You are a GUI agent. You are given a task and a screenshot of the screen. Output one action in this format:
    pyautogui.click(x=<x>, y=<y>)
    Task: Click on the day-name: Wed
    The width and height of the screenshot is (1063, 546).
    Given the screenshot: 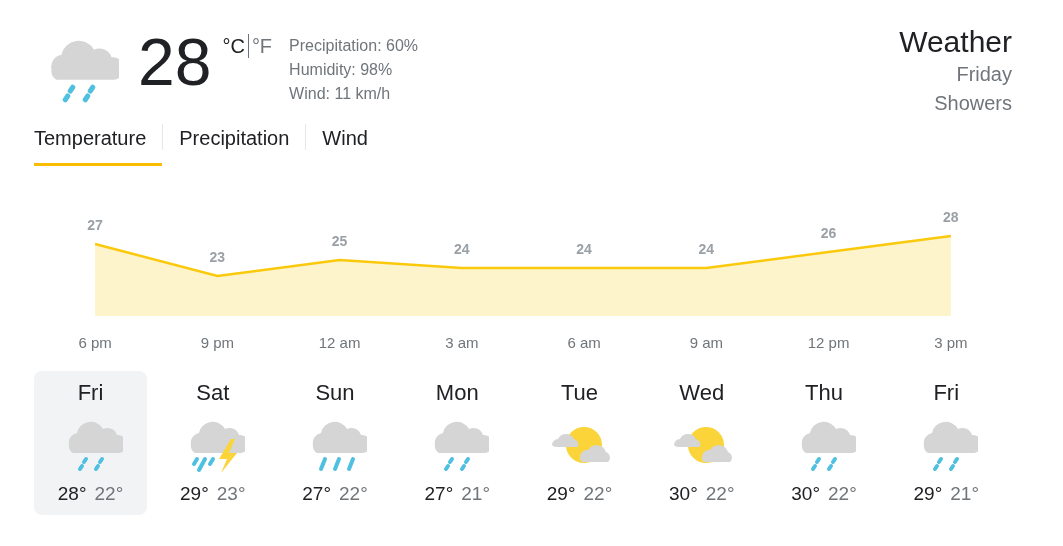 What is the action you would take?
    pyautogui.click(x=702, y=392)
    